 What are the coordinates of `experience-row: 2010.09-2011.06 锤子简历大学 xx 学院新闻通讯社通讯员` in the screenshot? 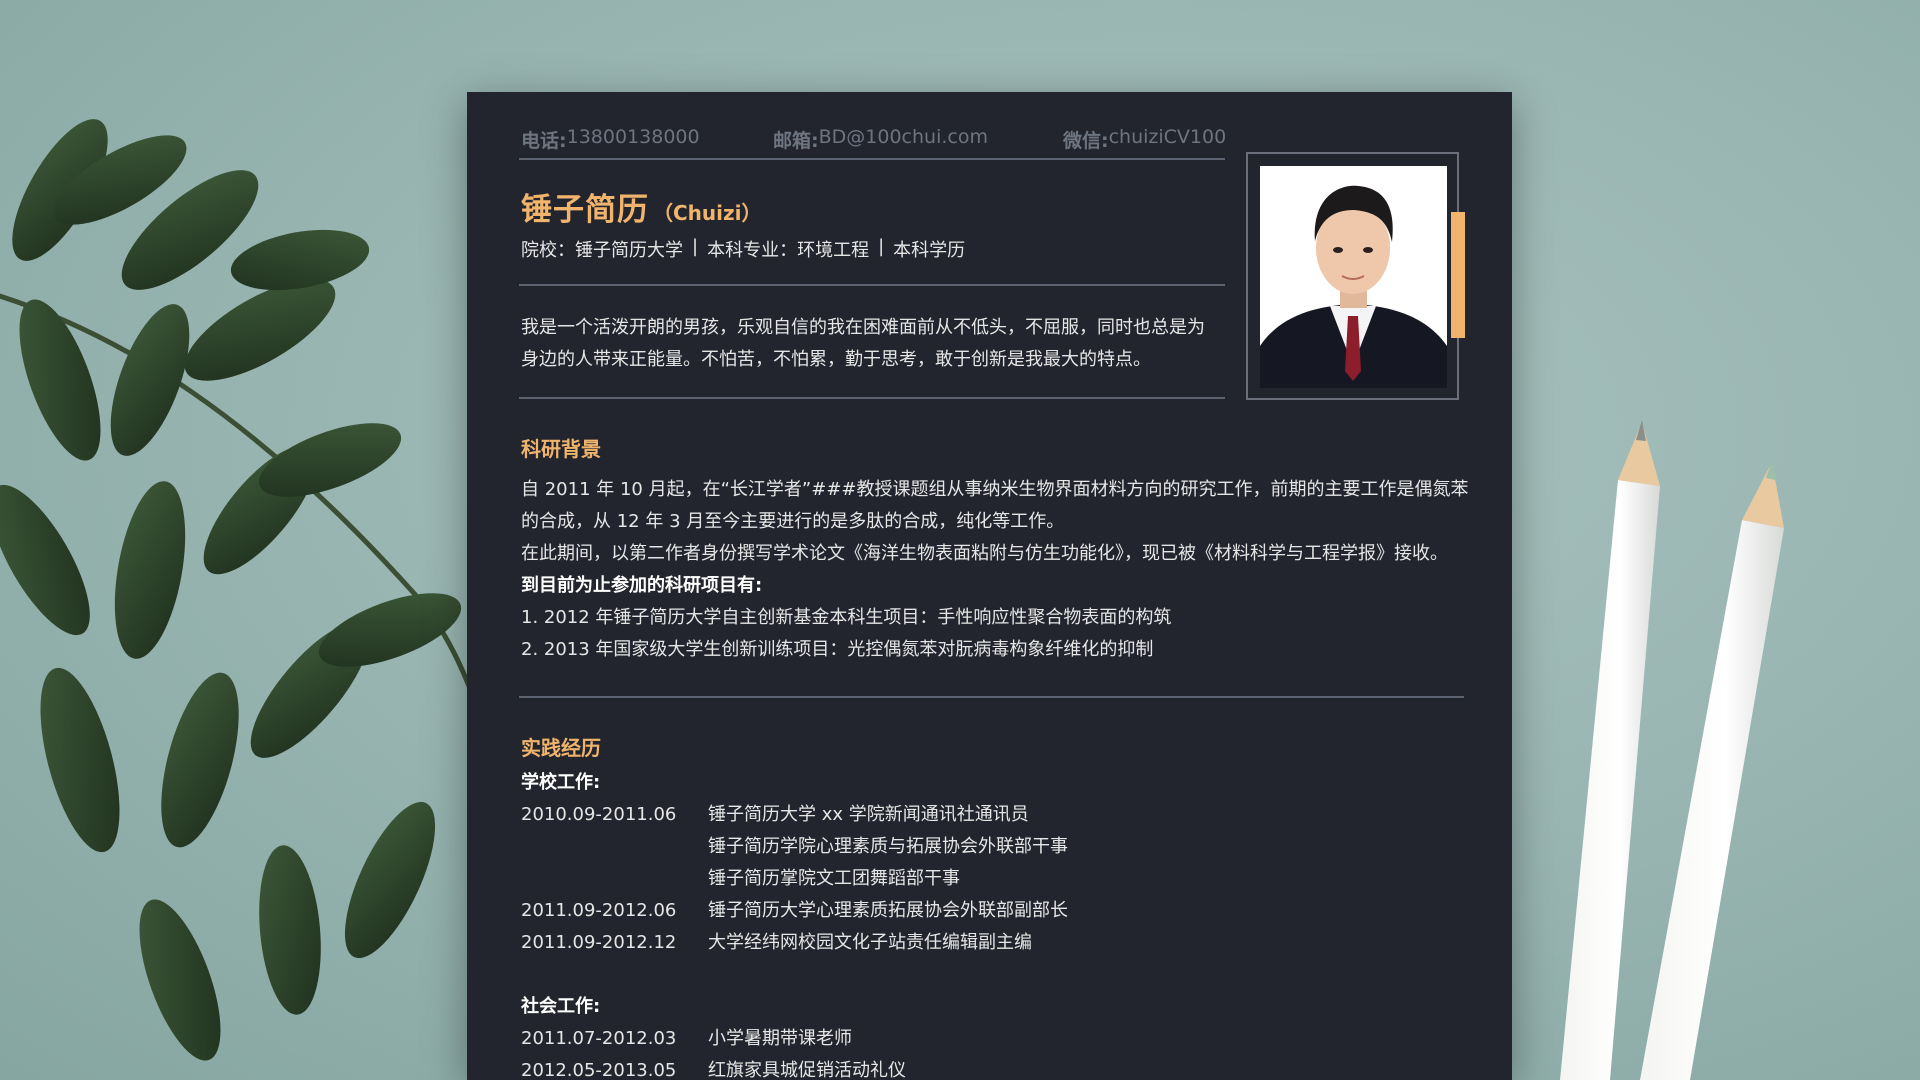 It's located at (996, 815).